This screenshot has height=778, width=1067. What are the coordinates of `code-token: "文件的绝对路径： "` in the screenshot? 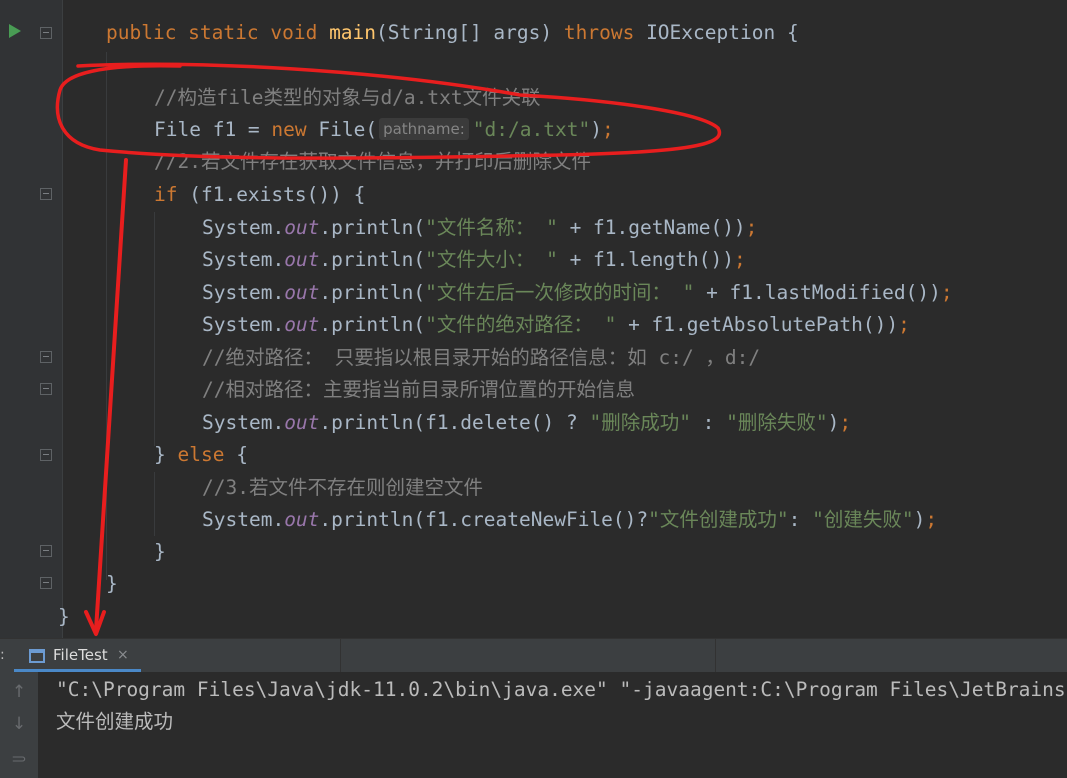 It's located at (521, 324).